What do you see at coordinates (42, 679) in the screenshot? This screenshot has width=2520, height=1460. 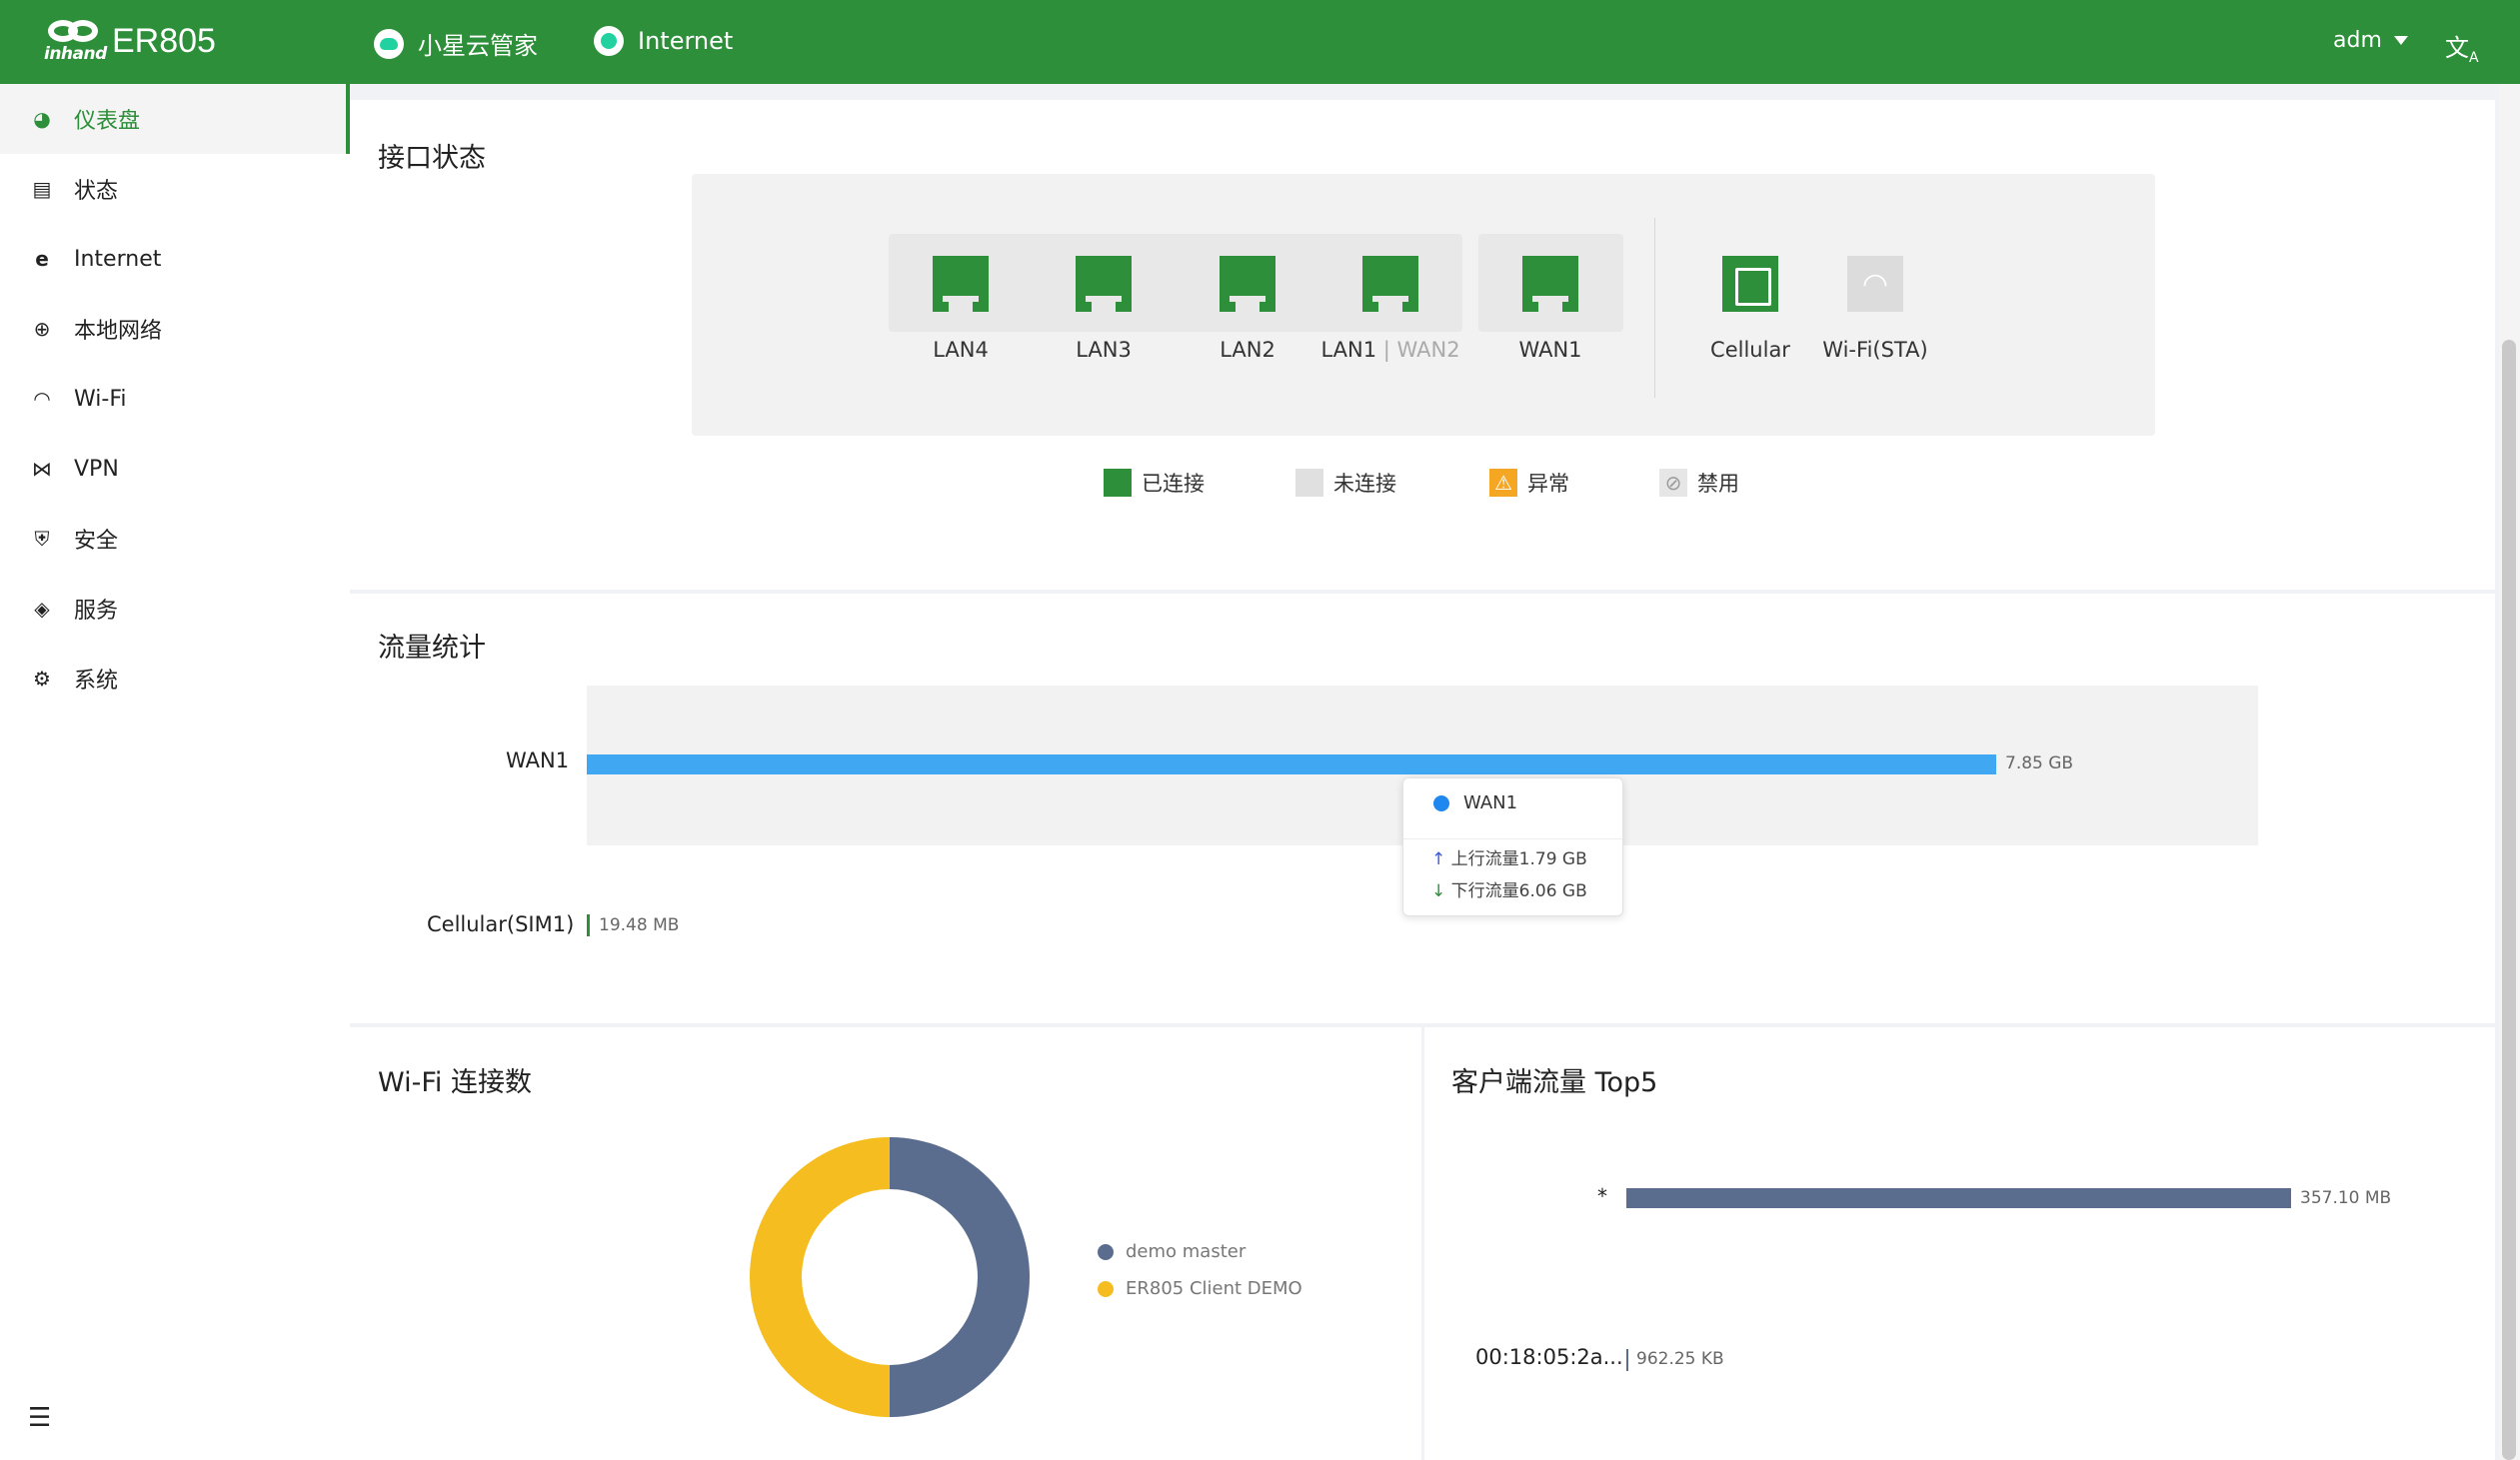 I see `gear-icon: ⚙` at bounding box center [42, 679].